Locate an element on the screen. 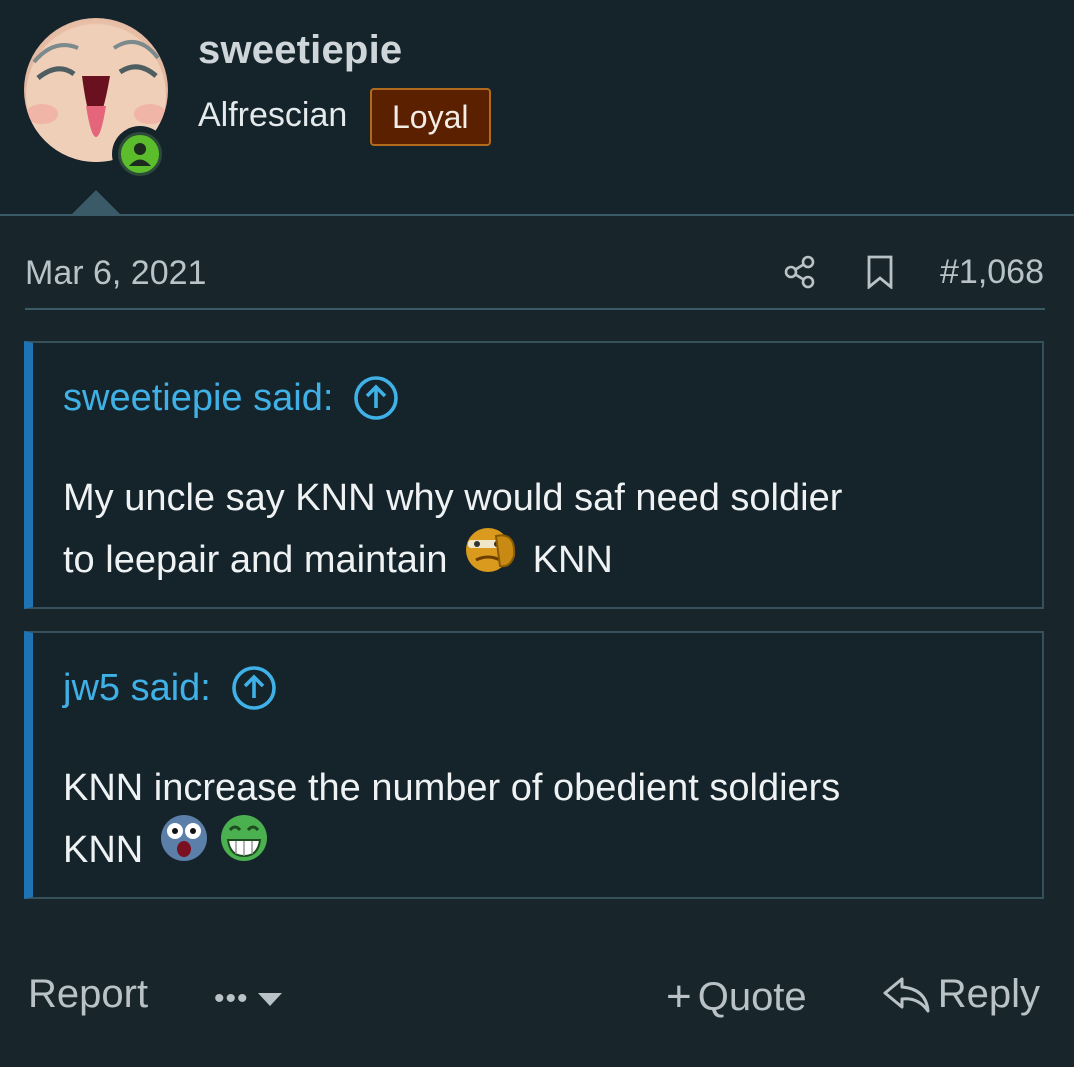 The width and height of the screenshot is (1074, 1067). reply-button-label: Reply is located at coordinates (988, 994).